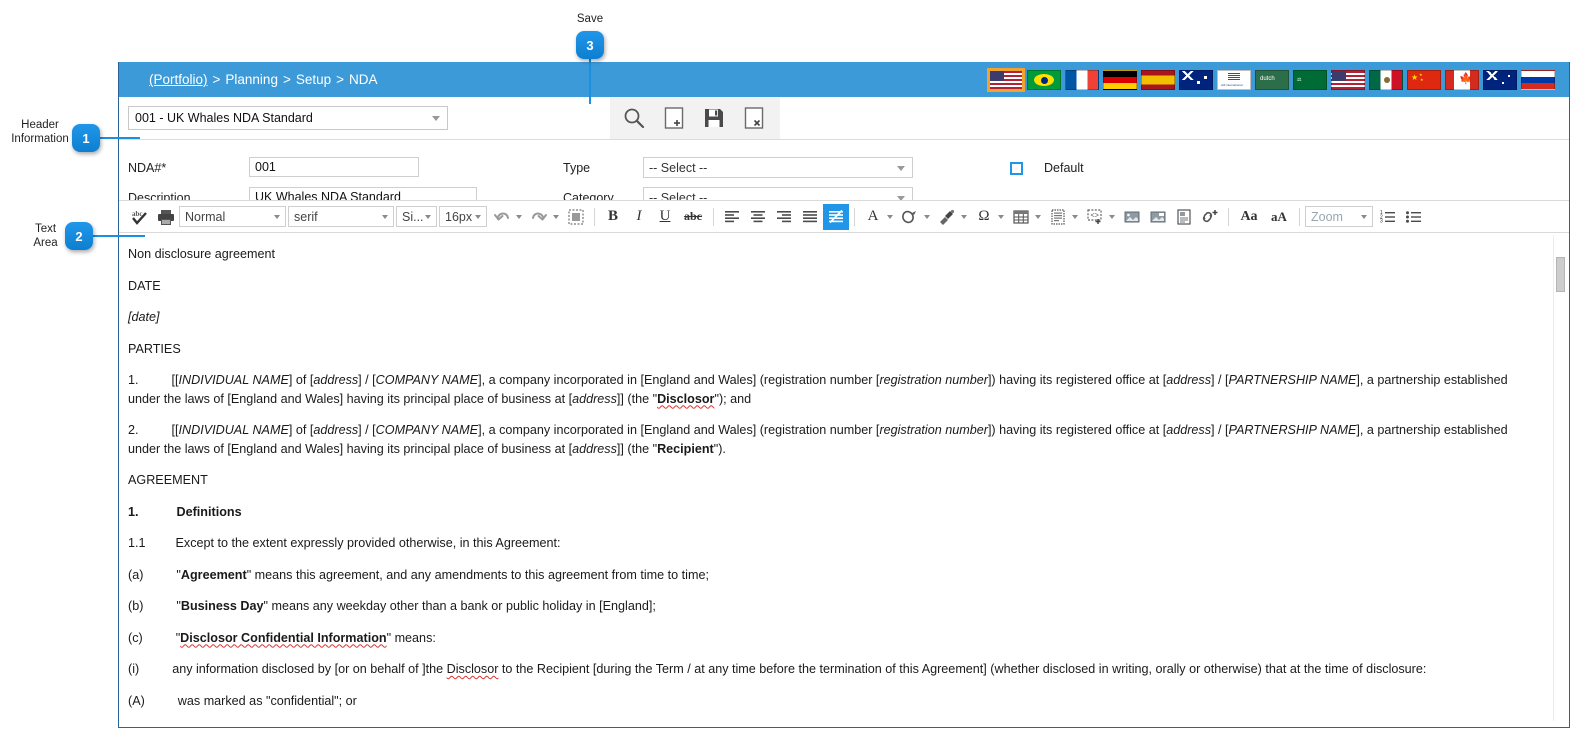 The height and width of the screenshot is (729, 1571). I want to click on doc-date-placeholder-text: [date], so click(144, 317).